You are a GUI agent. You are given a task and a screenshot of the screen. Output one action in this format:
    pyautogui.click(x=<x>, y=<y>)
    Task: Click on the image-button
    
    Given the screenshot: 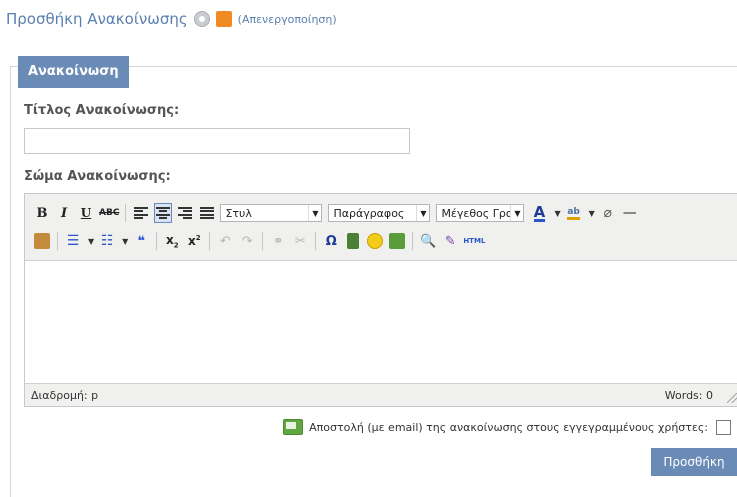 What is the action you would take?
    pyautogui.click(x=397, y=241)
    